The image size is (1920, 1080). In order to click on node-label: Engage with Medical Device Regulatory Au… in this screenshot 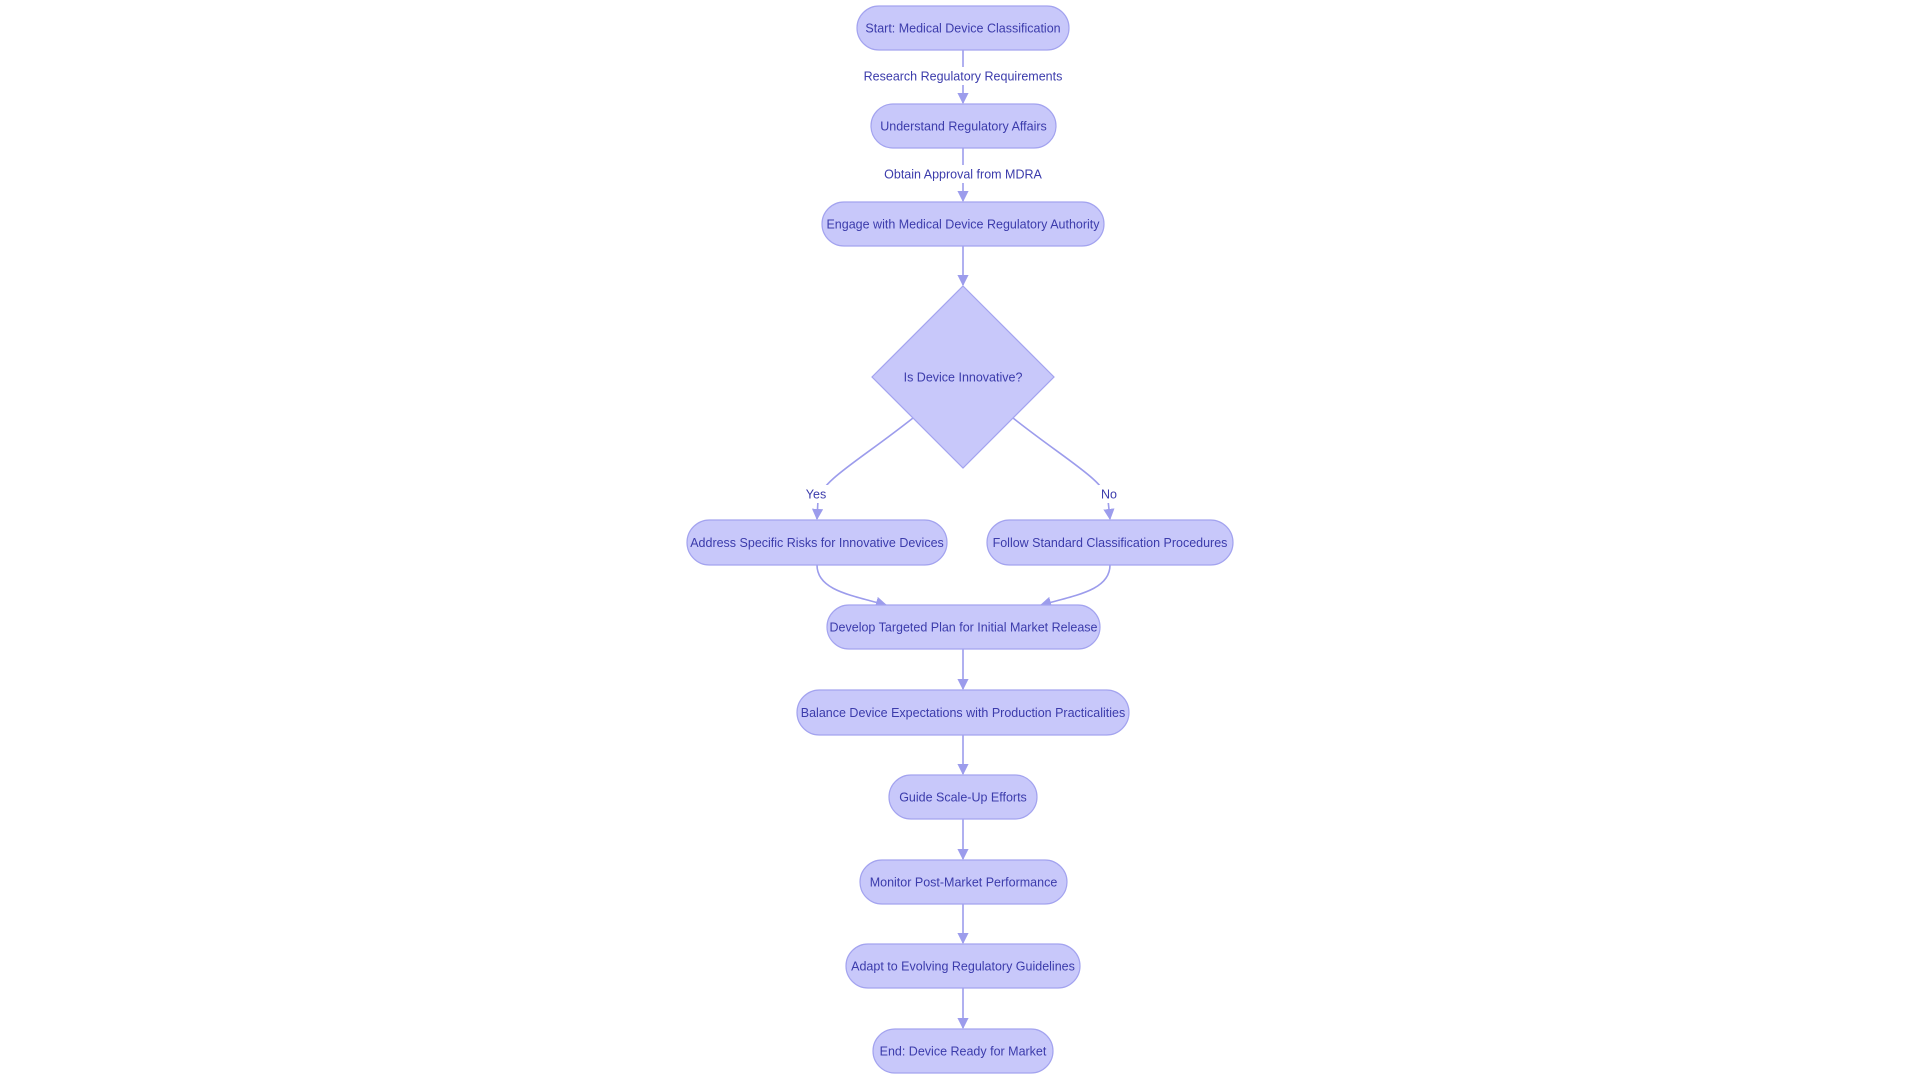, I will do `click(963, 225)`.